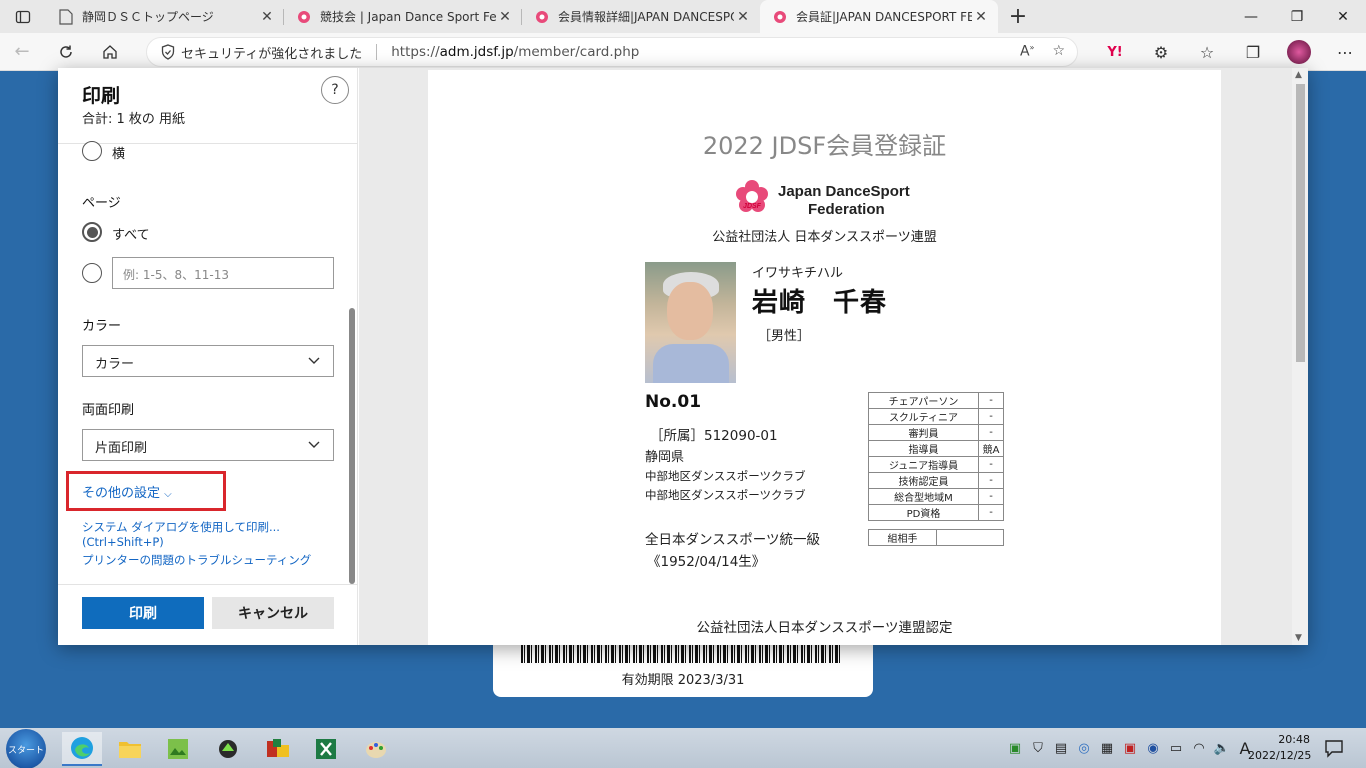 The height and width of the screenshot is (768, 1366). I want to click on close-window-icon: ✕, so click(1343, 16).